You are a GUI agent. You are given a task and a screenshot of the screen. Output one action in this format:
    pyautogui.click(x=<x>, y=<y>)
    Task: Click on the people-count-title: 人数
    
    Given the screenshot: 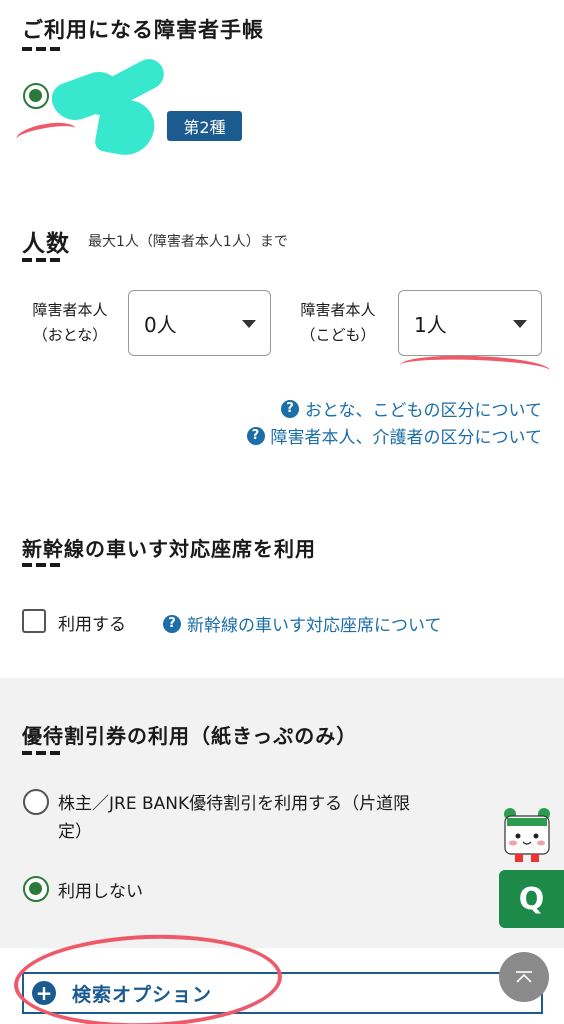 What is the action you would take?
    pyautogui.click(x=46, y=244)
    